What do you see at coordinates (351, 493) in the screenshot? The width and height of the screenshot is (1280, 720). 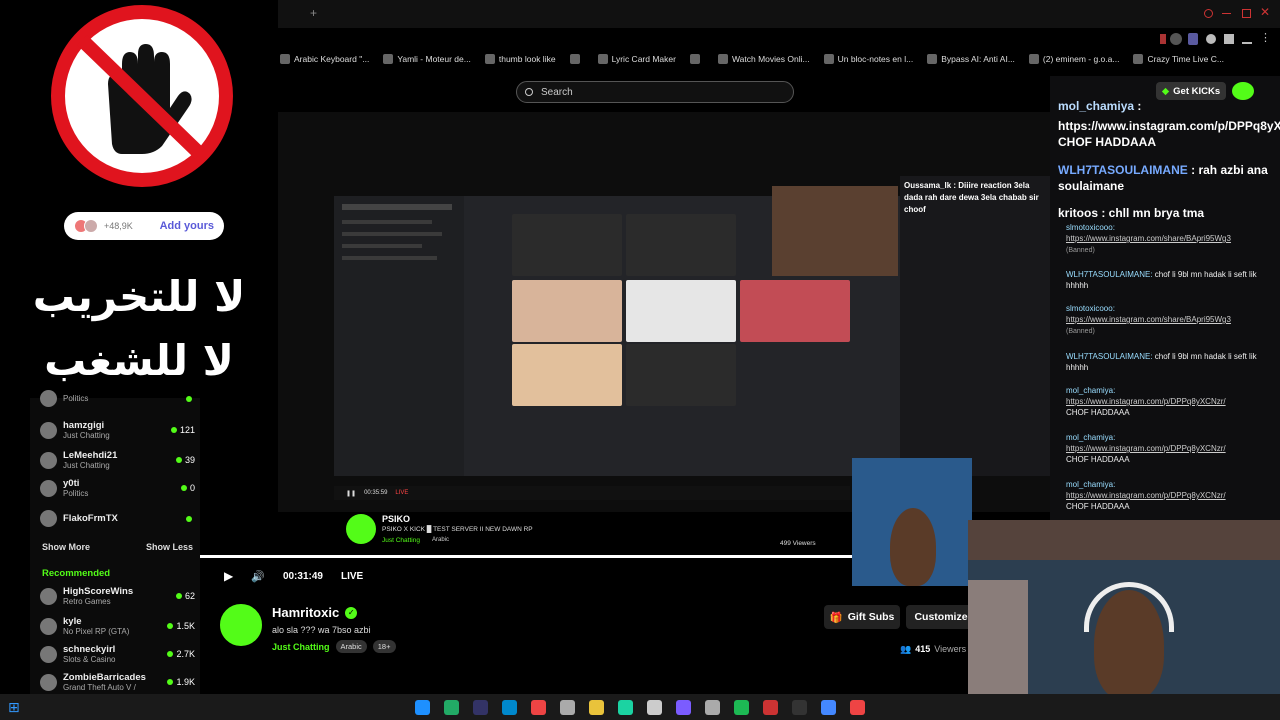 I see `inner-play-icon: ❚❚` at bounding box center [351, 493].